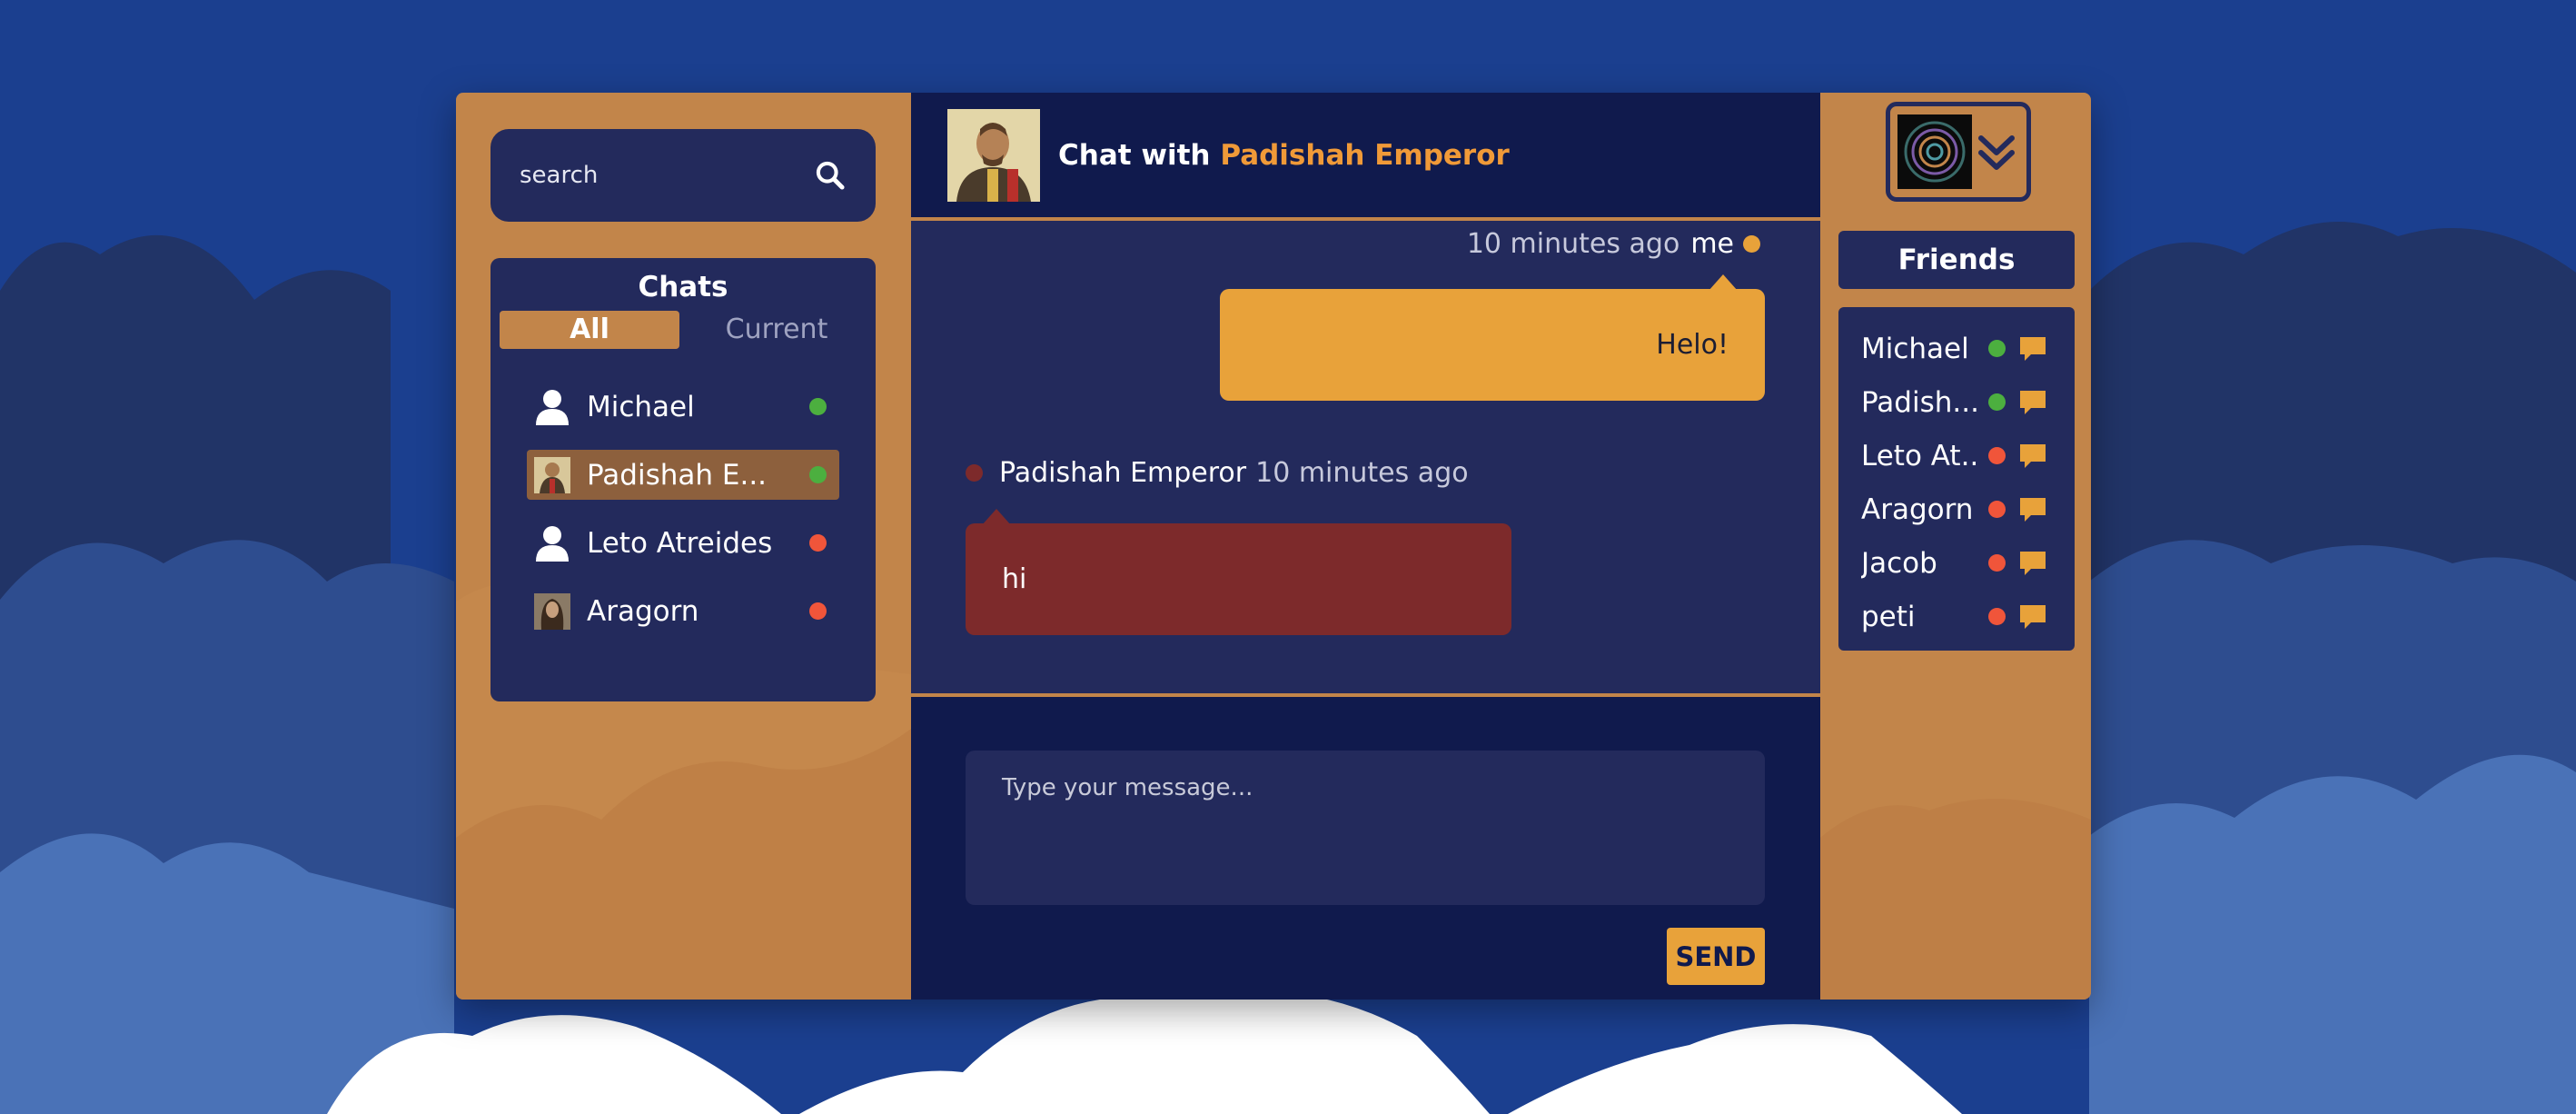 Image resolution: width=2576 pixels, height=1114 pixels. What do you see at coordinates (1692, 345) in the screenshot?
I see `message-text: Helo!` at bounding box center [1692, 345].